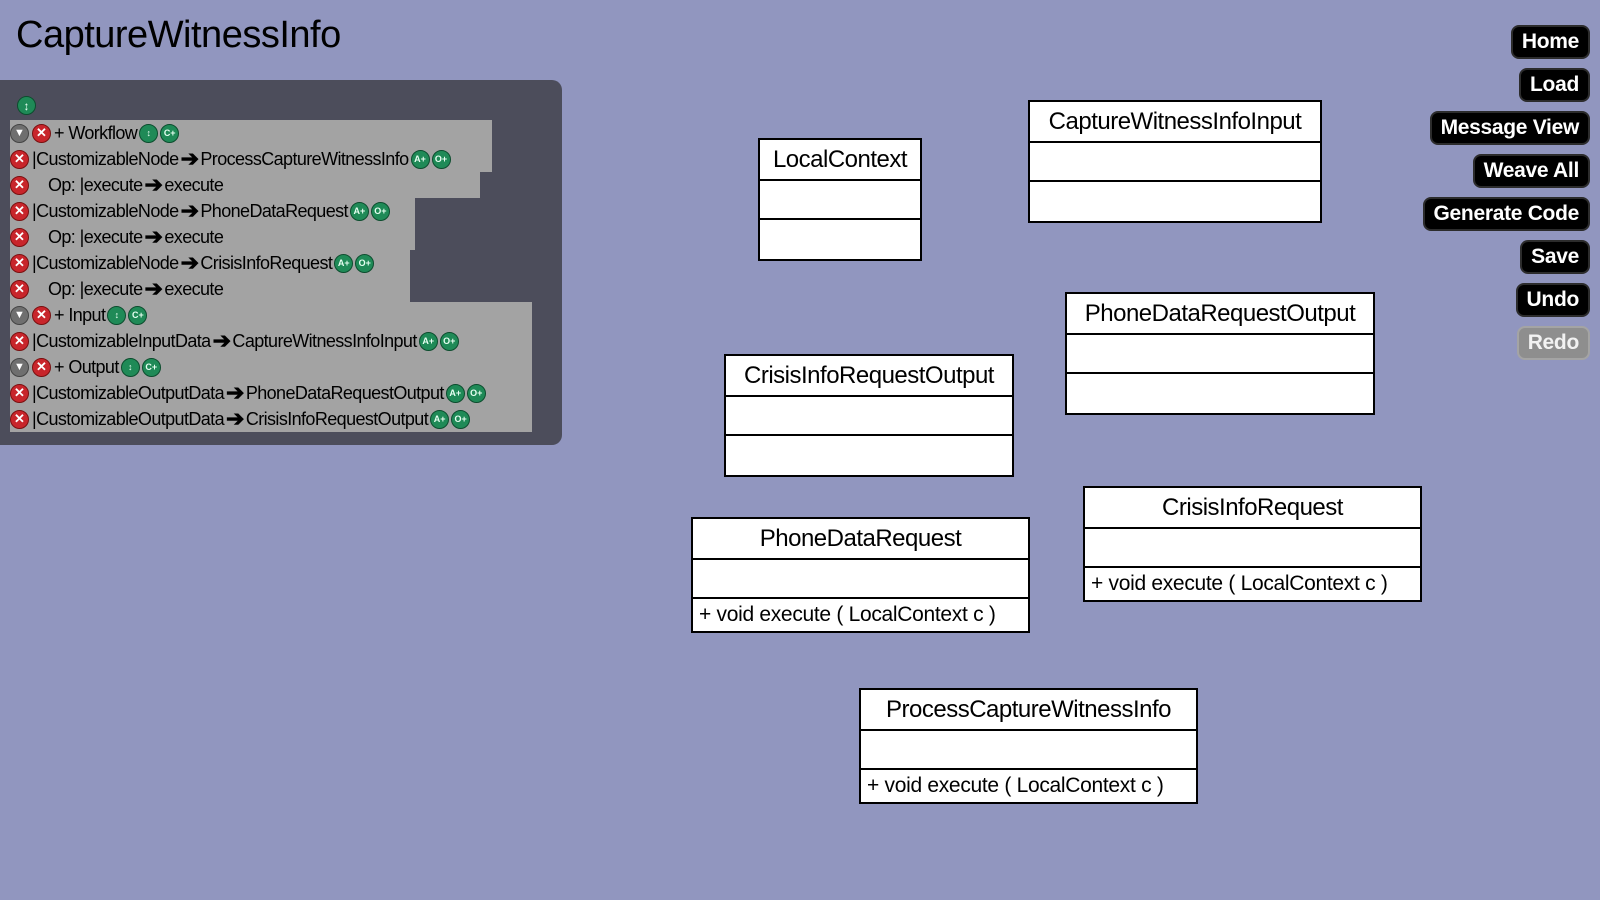 This screenshot has width=1600, height=900. What do you see at coordinates (1220, 314) in the screenshot?
I see `class-name: PhoneDataRequestOutput` at bounding box center [1220, 314].